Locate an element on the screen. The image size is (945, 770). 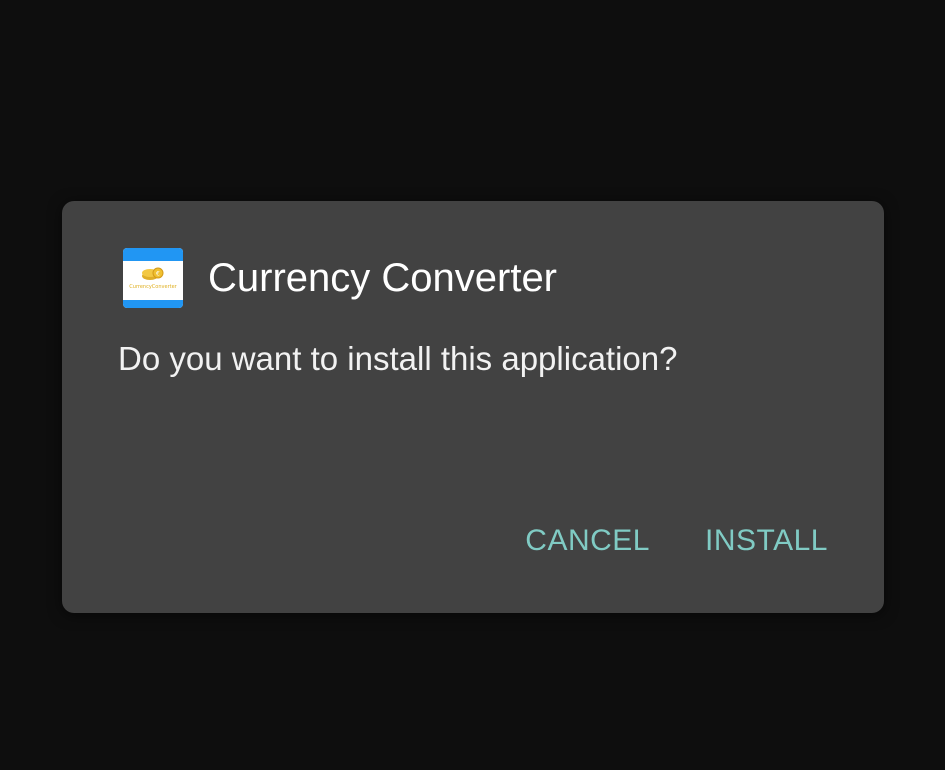
dialog-header: € CurrencyConverter Currency Converter is located at coordinates (340, 278).